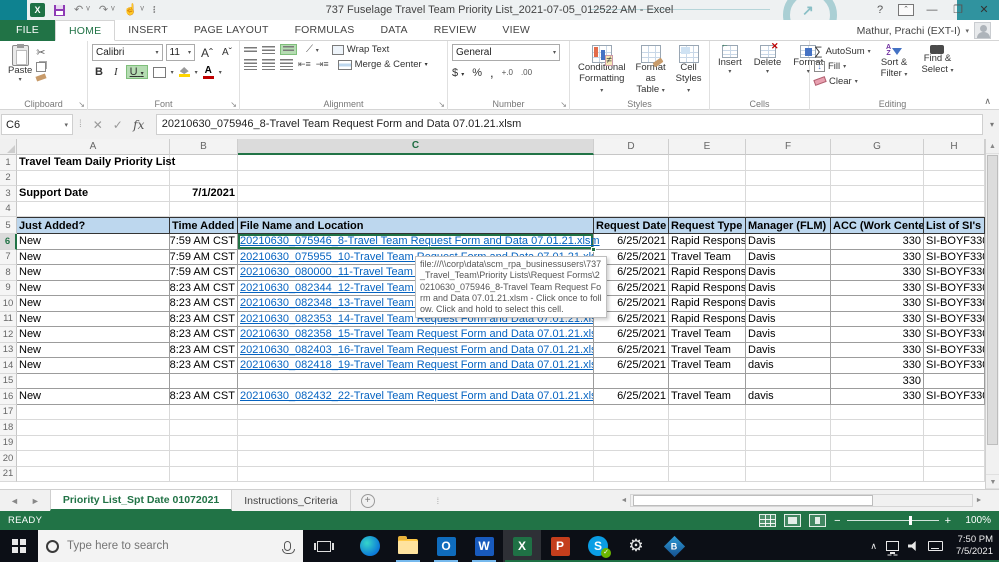 The height and width of the screenshot is (562, 999). I want to click on cell-E18, so click(707, 428).